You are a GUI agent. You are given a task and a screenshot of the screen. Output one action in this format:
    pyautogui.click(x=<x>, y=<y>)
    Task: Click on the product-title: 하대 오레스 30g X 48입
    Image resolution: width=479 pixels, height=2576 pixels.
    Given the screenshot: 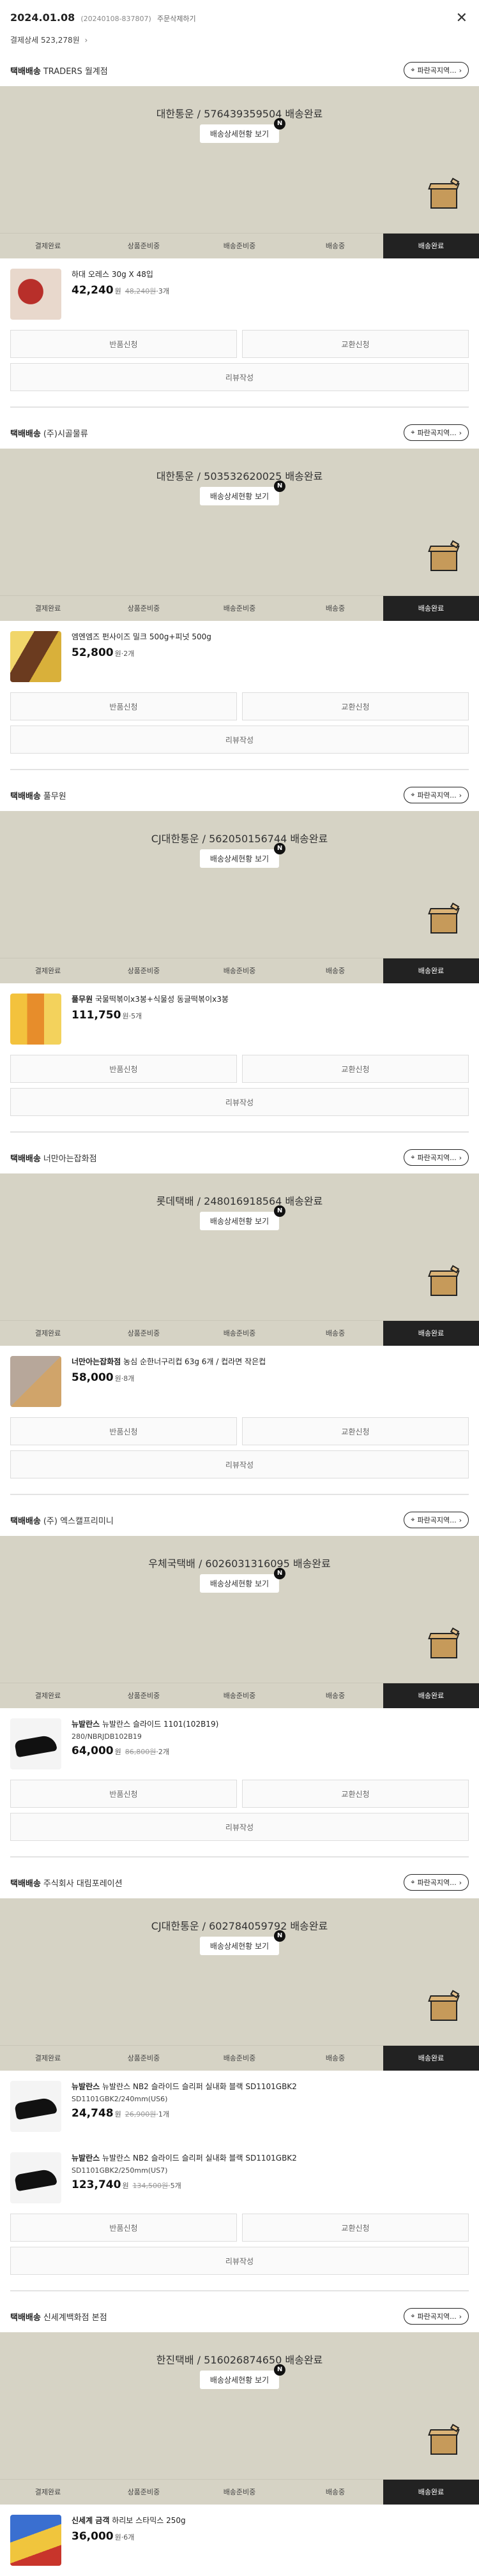 What is the action you would take?
    pyautogui.click(x=113, y=274)
    